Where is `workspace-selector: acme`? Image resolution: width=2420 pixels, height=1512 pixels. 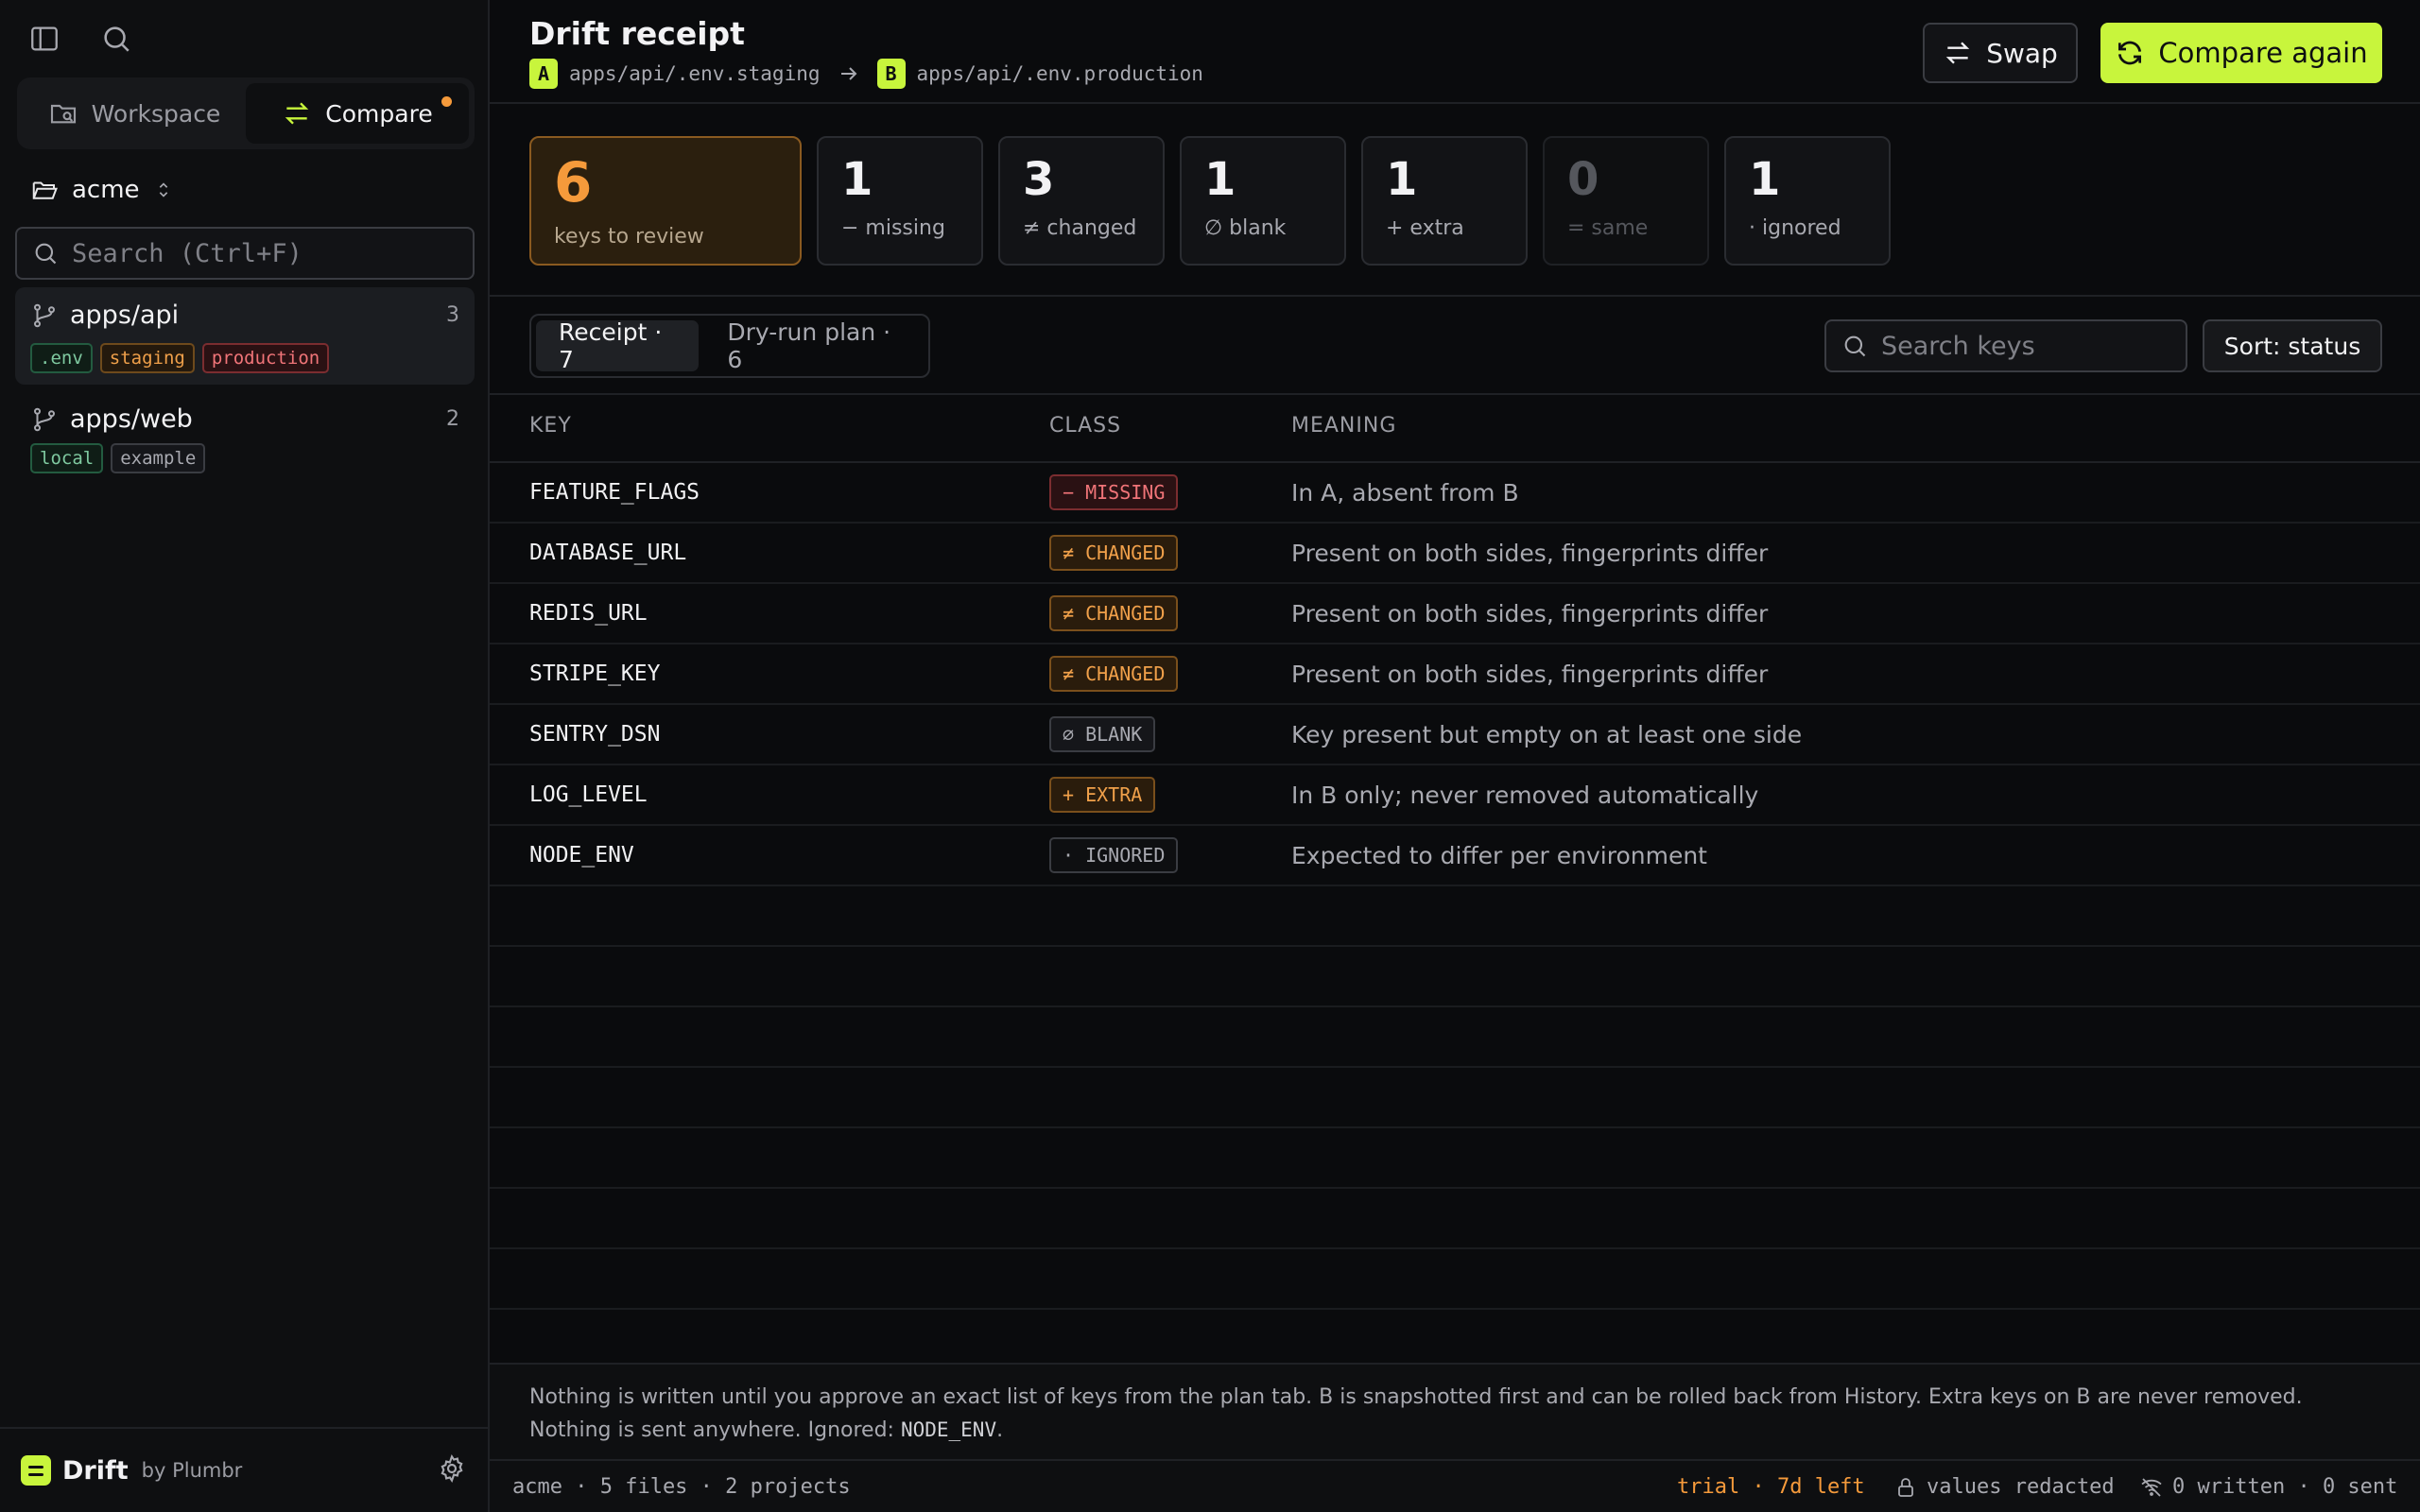
workspace-selector: acme is located at coordinates (102, 190).